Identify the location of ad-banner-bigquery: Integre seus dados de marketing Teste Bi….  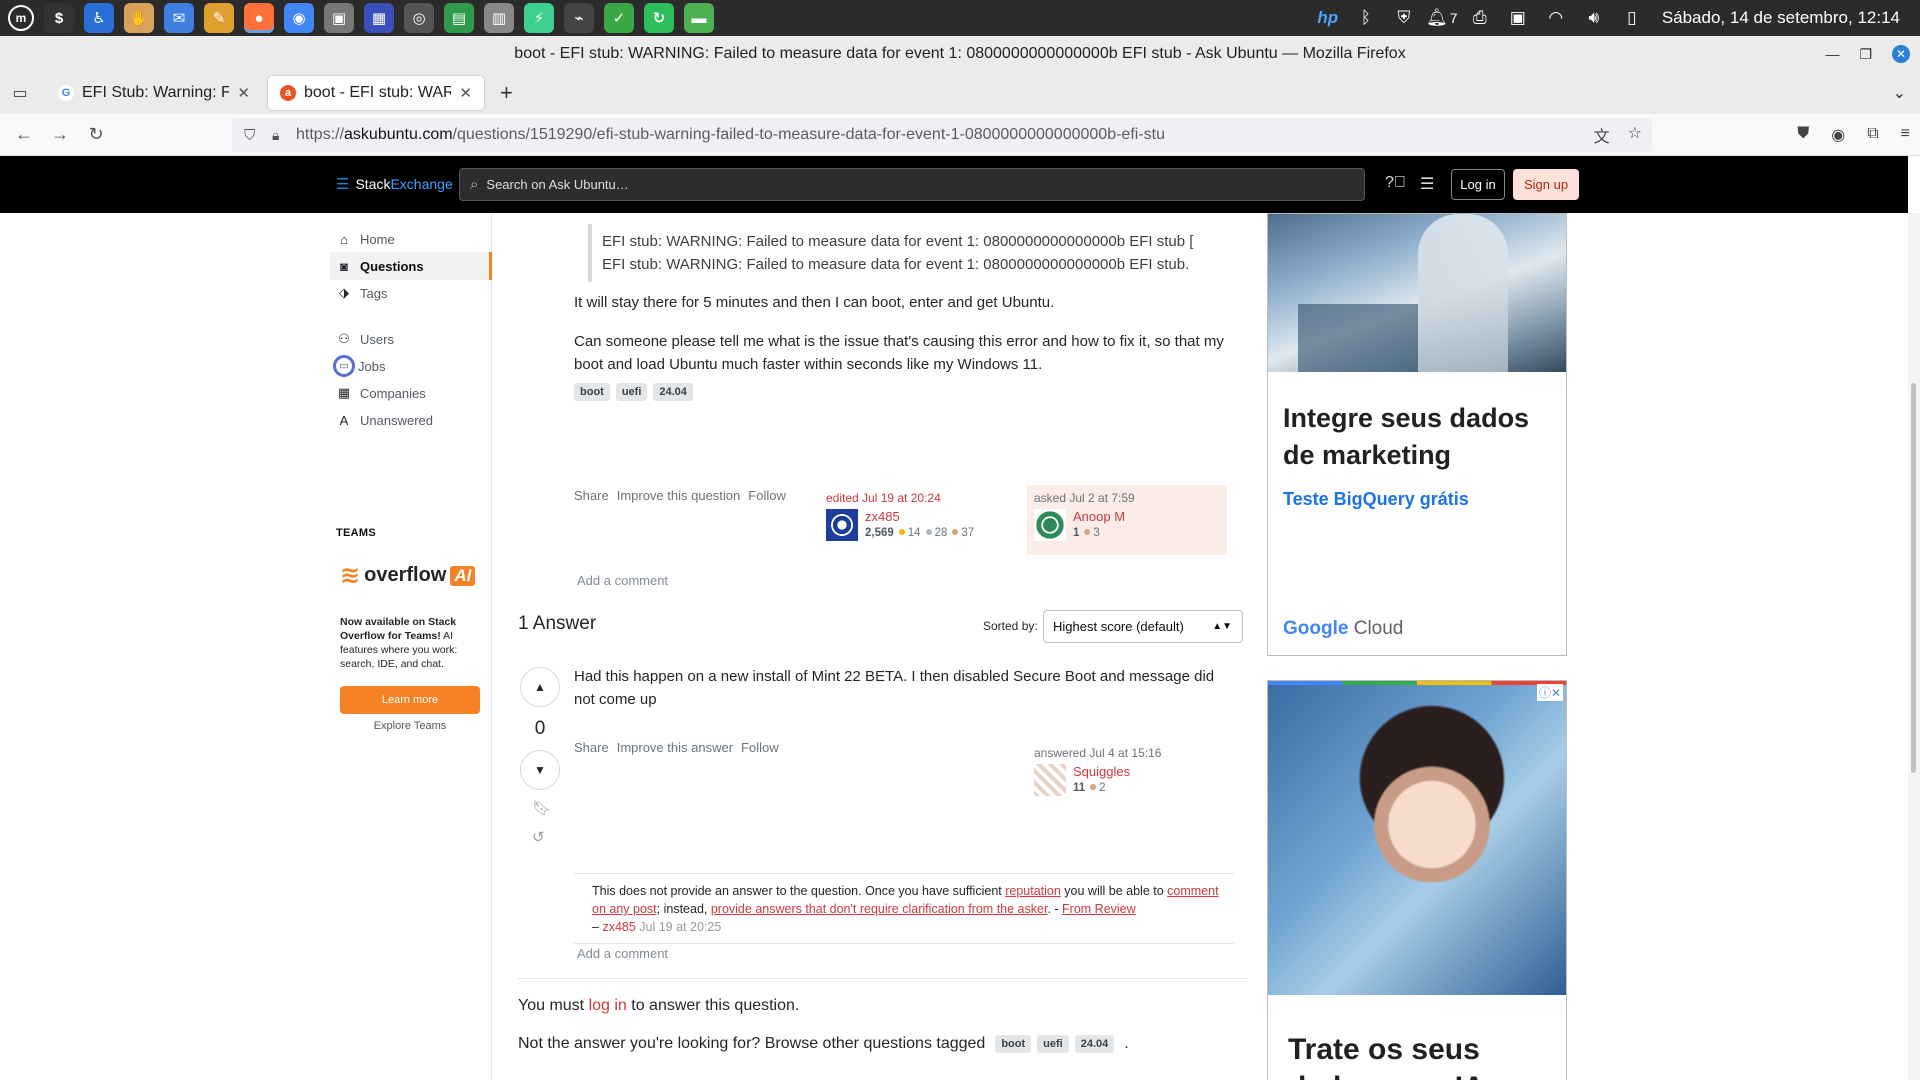
(1417, 434).